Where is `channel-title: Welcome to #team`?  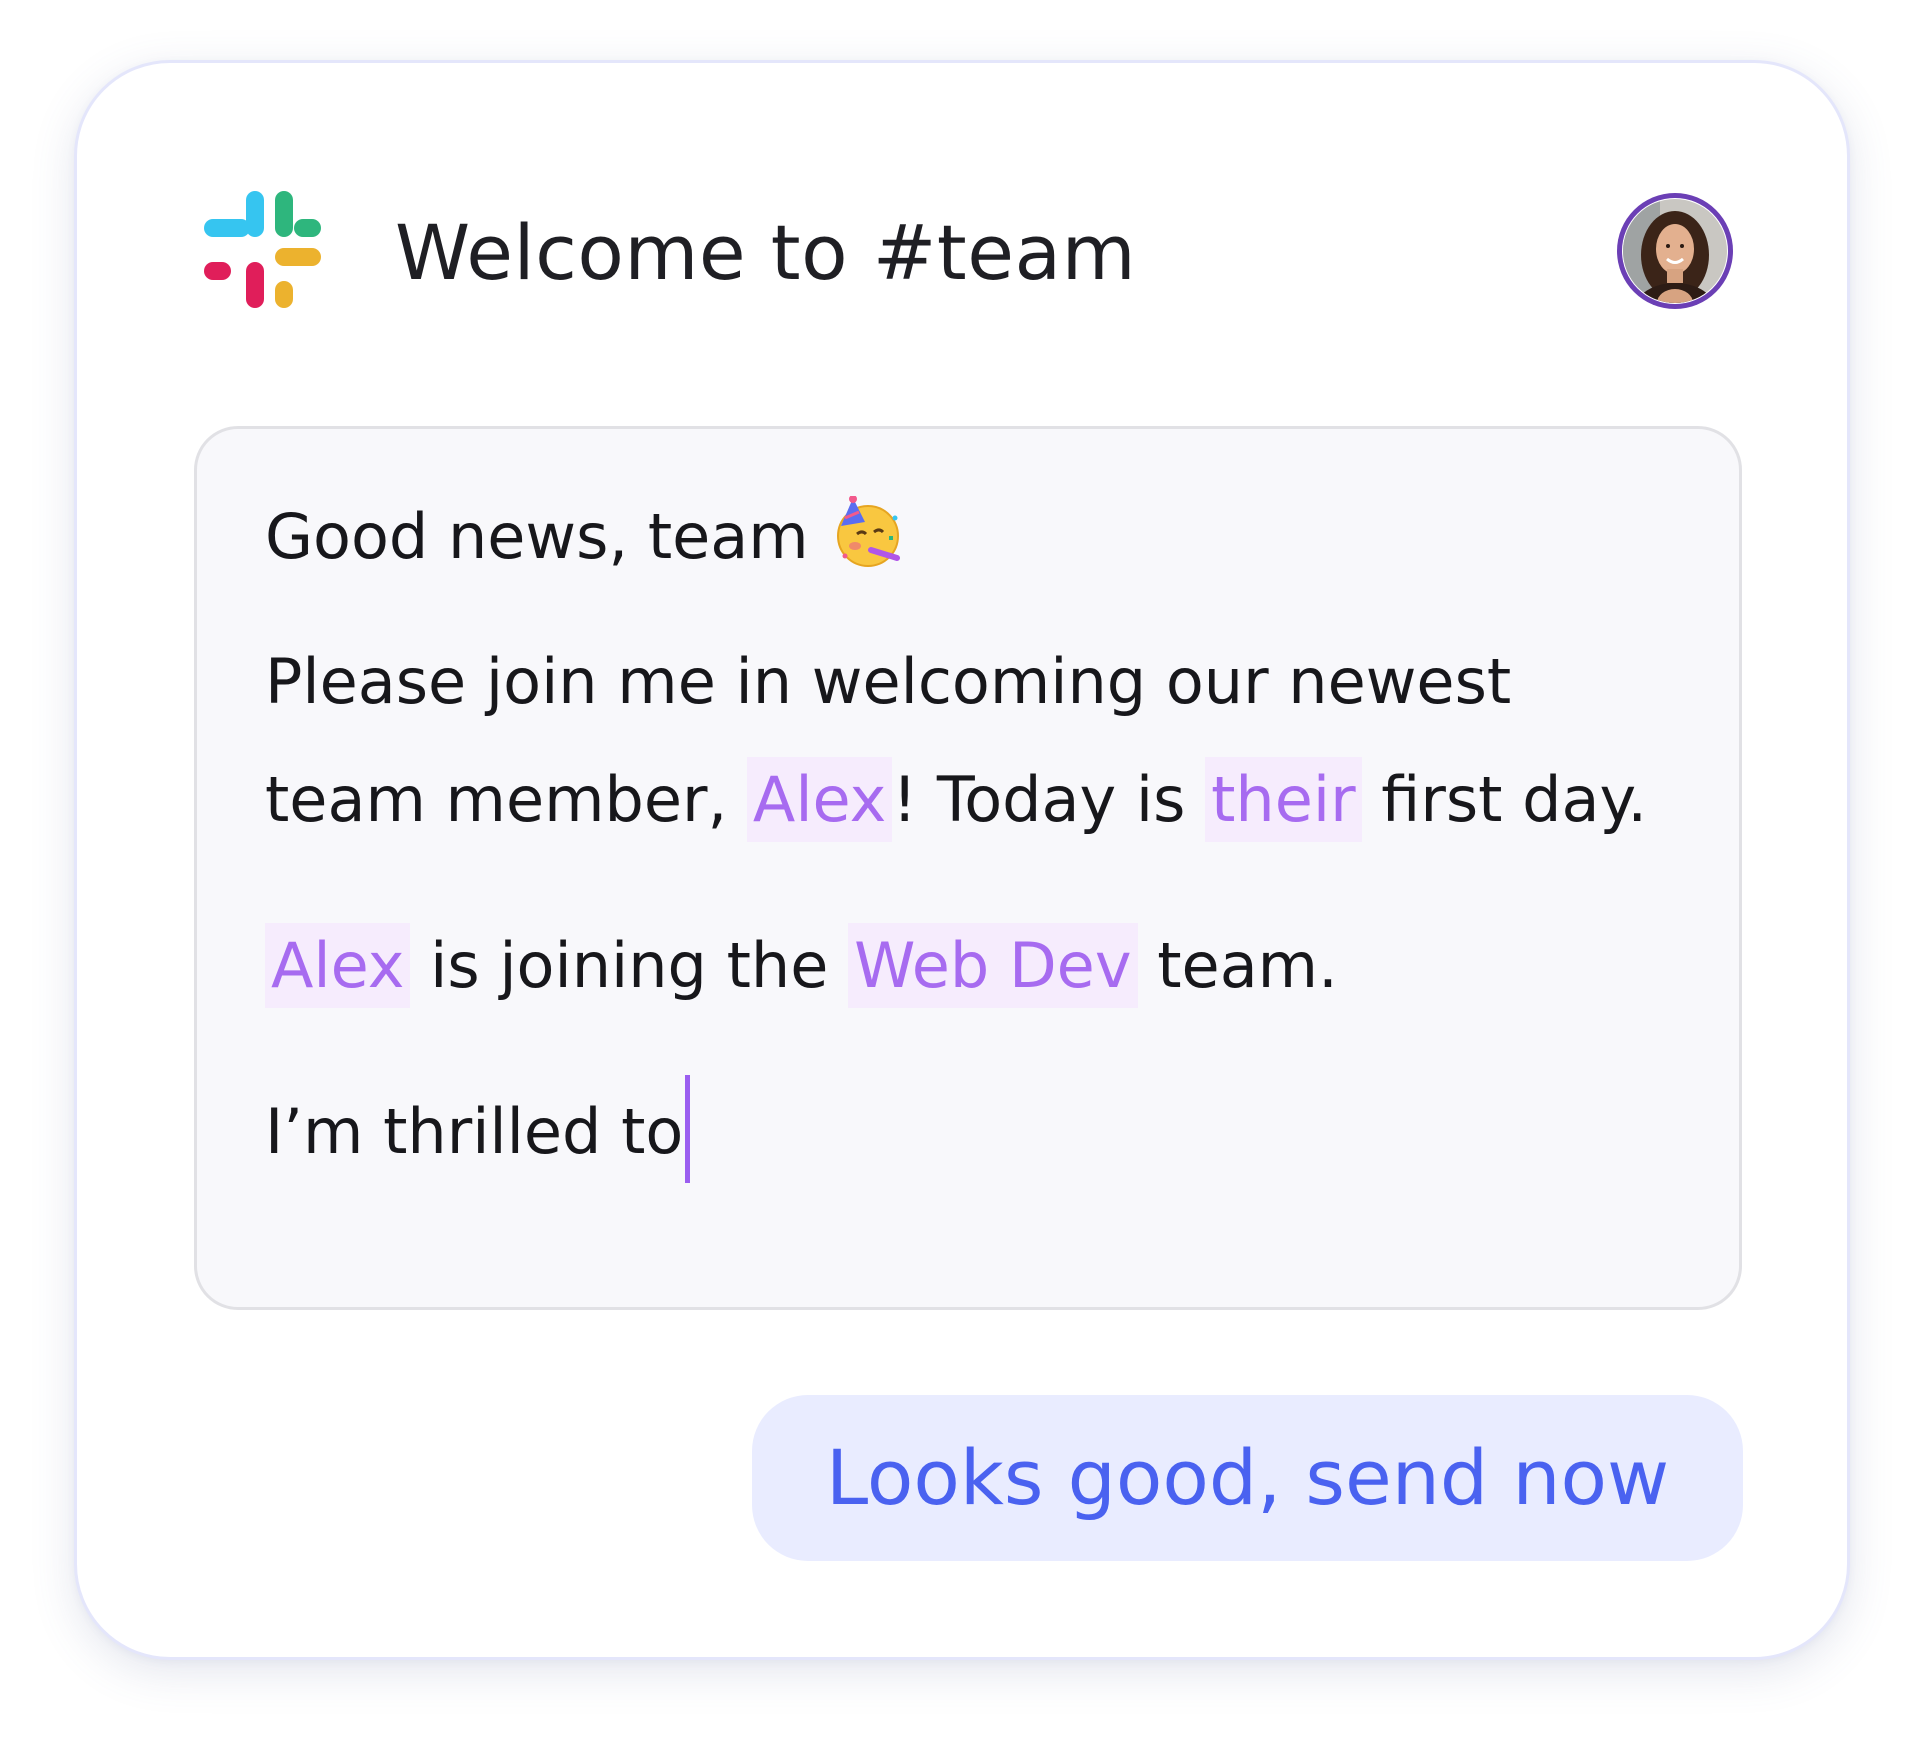
channel-title: Welcome to #team is located at coordinates (766, 252).